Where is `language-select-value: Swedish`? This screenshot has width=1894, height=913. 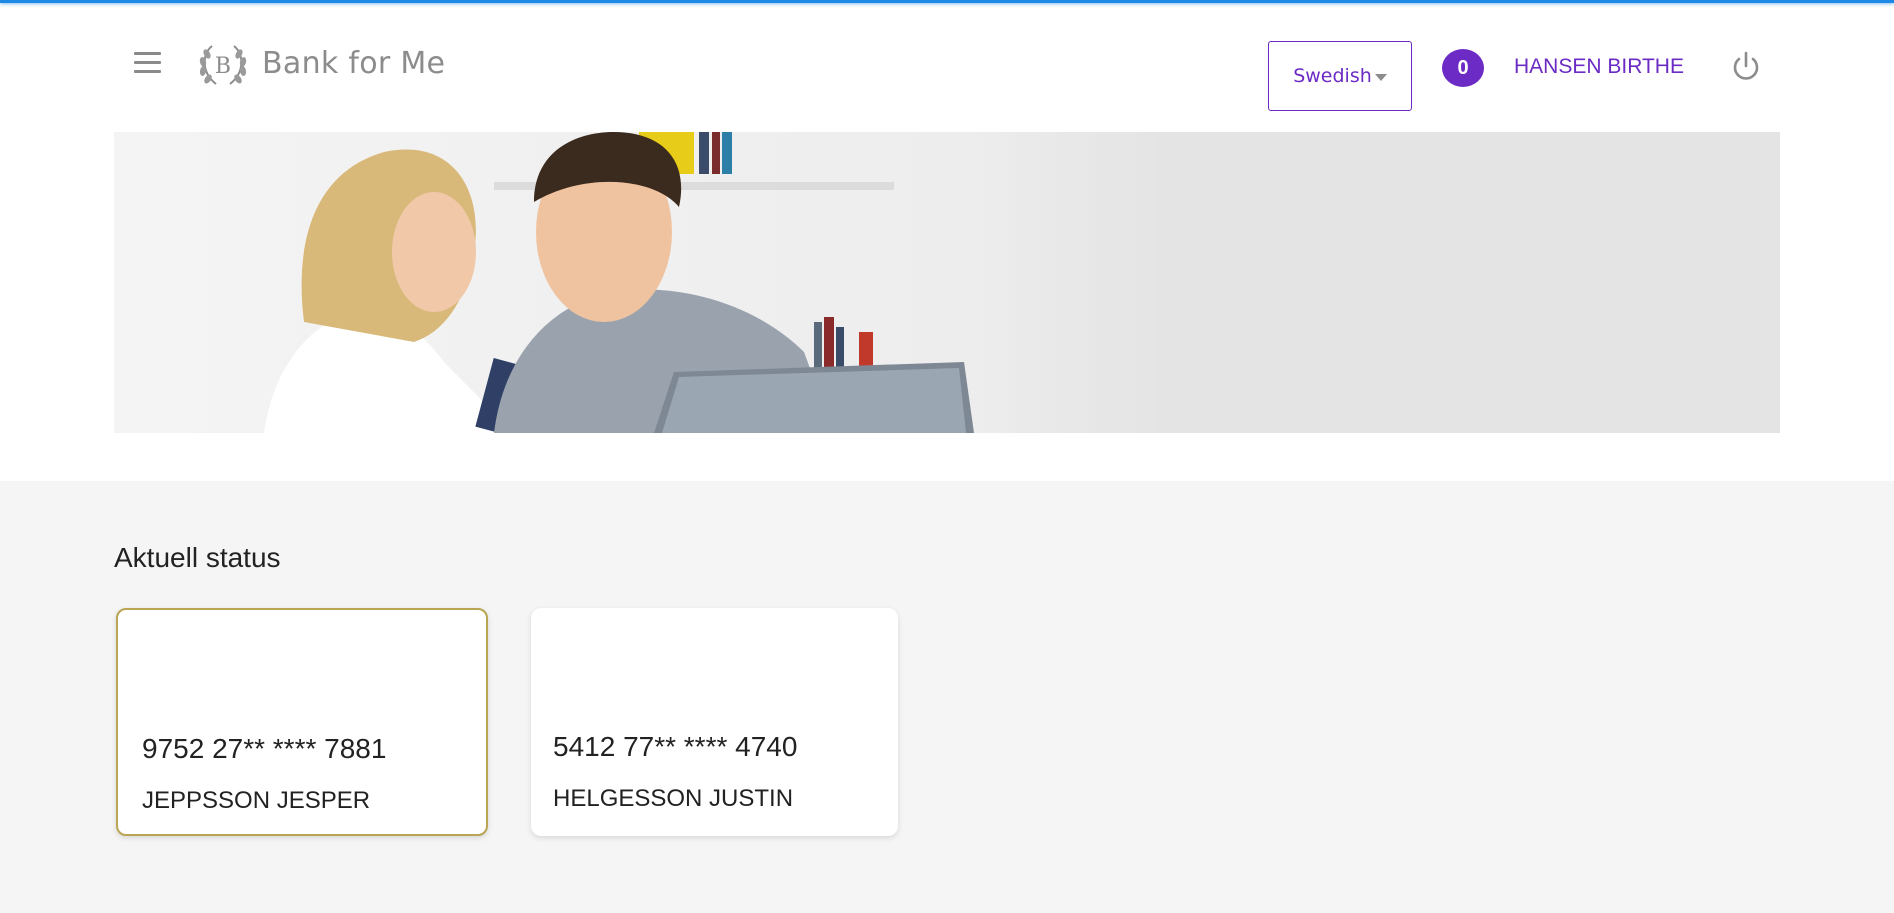 language-select-value: Swedish is located at coordinates (1332, 76).